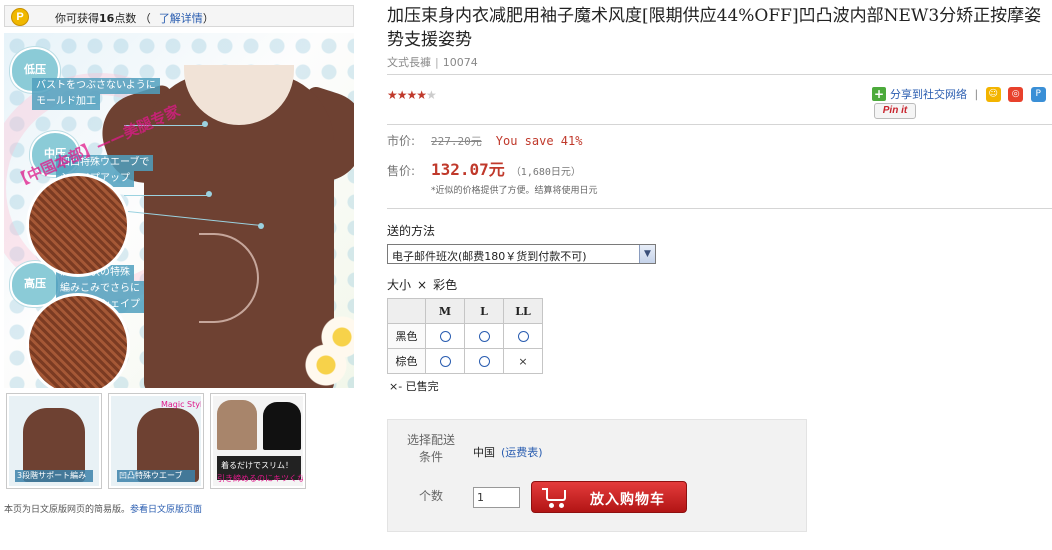 Image resolution: width=1052 pixels, height=550 pixels. Describe the element at coordinates (522, 452) in the screenshot. I see `shipping-fee-table-link: (运费表)` at that location.